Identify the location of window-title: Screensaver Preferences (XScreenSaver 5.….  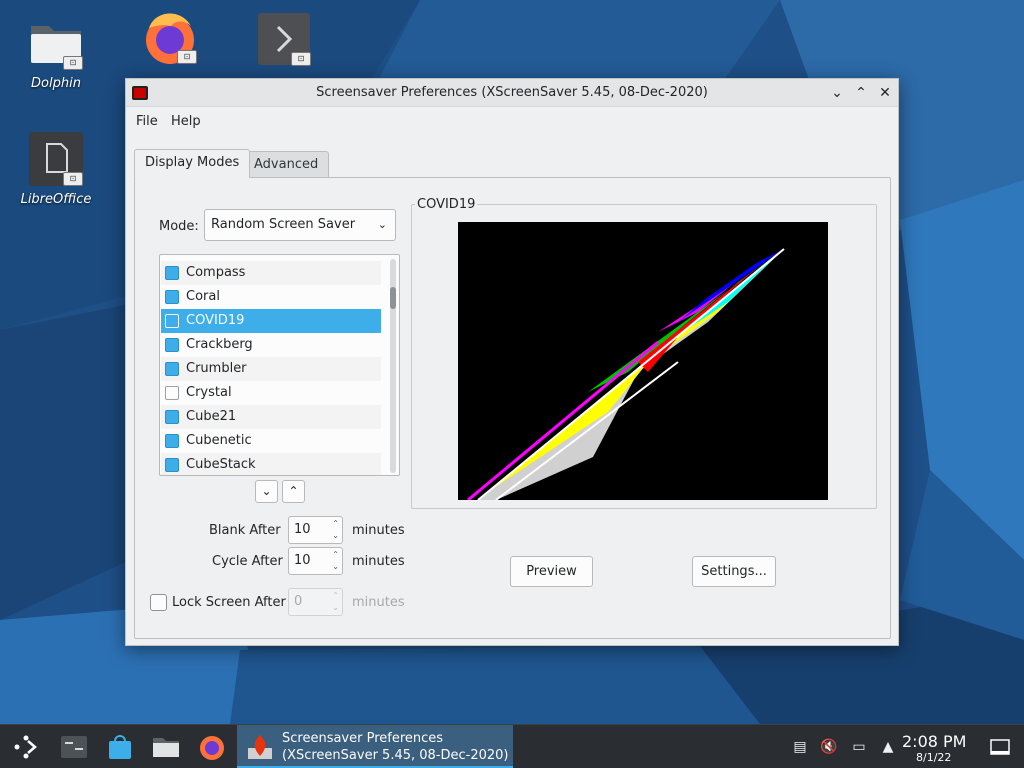
(512, 92).